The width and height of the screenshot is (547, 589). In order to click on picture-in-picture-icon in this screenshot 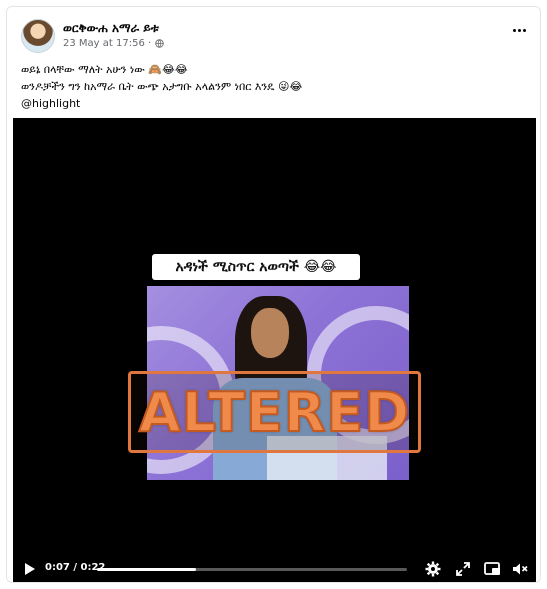, I will do `click(492, 569)`.